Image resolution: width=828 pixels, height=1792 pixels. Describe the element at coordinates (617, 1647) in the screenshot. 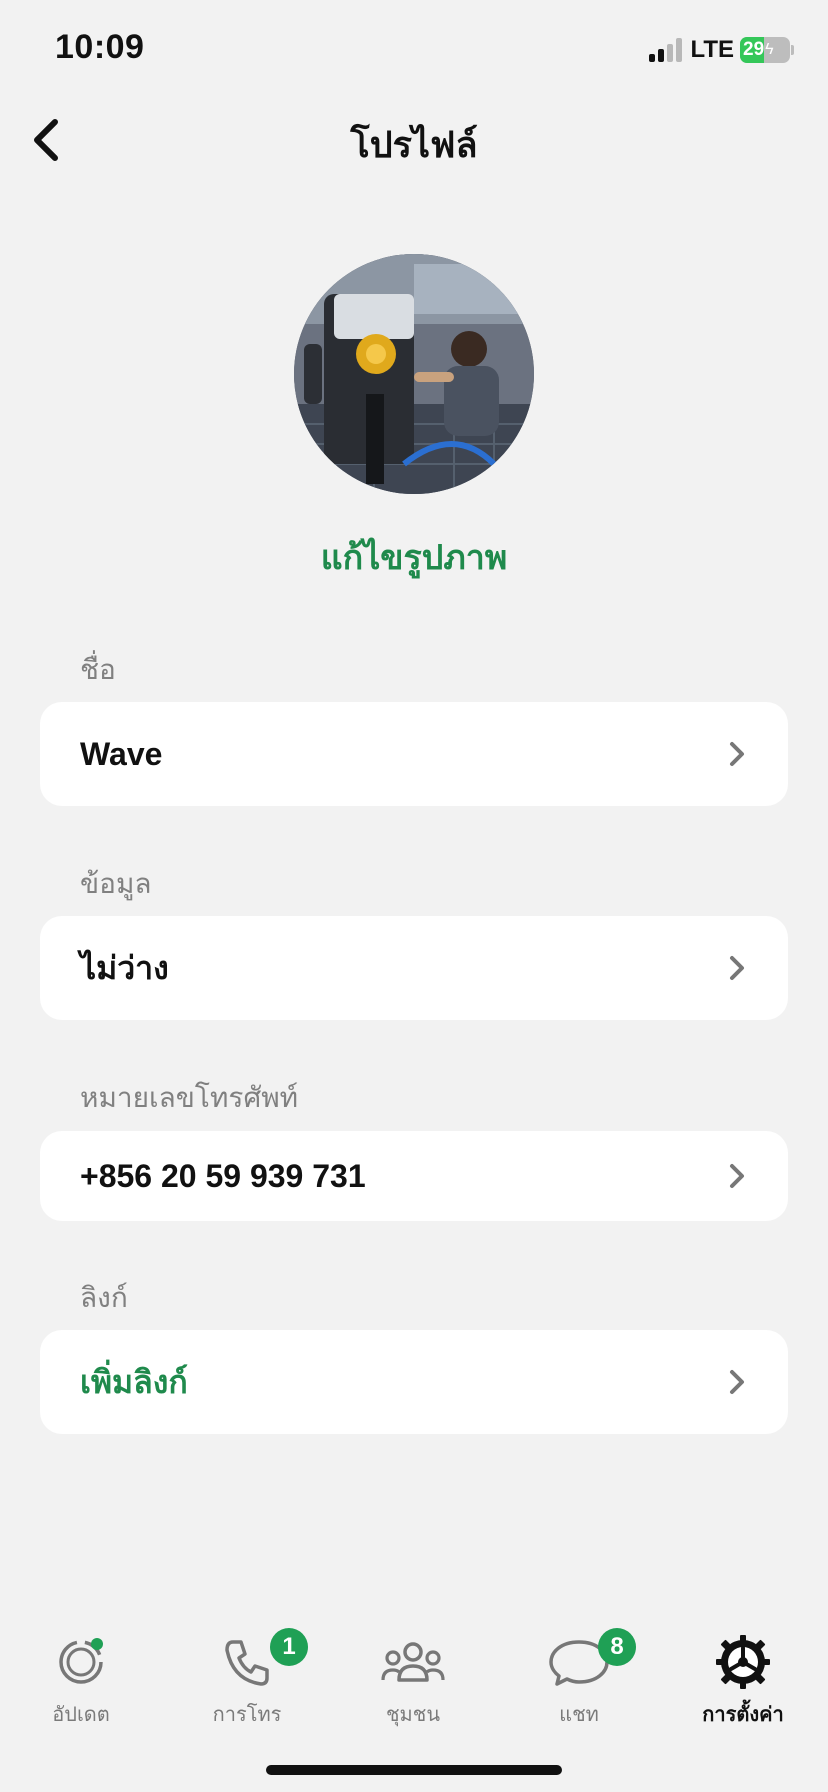

I see `chats-badge: 8` at that location.